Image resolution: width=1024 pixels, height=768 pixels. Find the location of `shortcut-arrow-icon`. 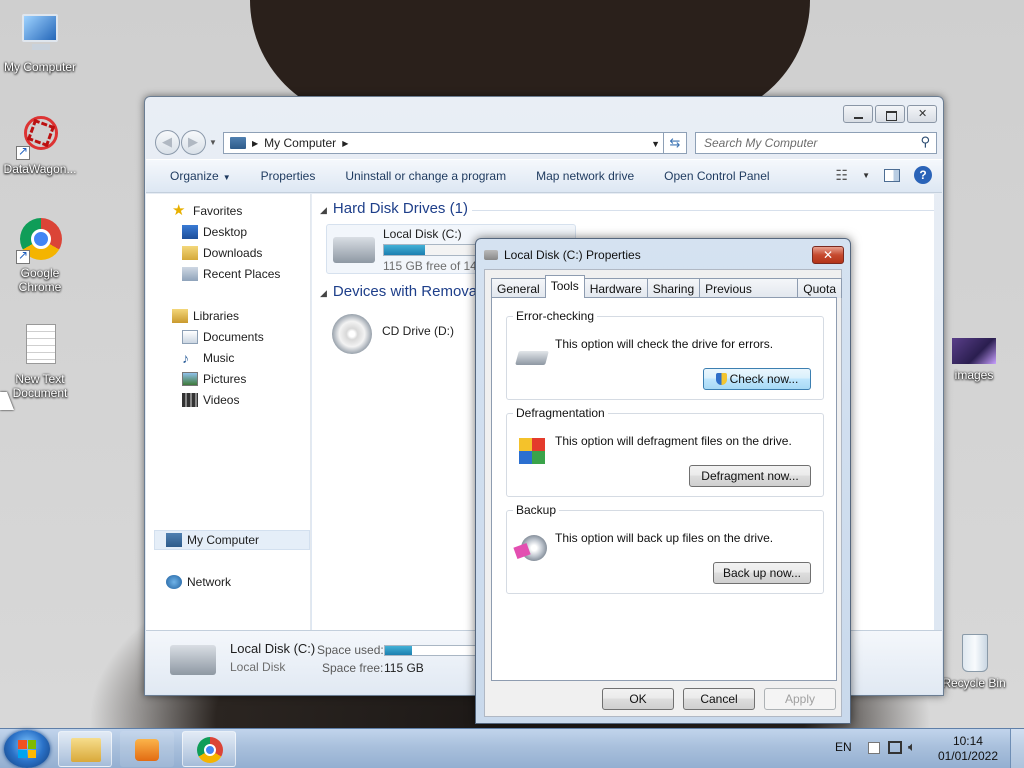

shortcut-arrow-icon is located at coordinates (23, 152).